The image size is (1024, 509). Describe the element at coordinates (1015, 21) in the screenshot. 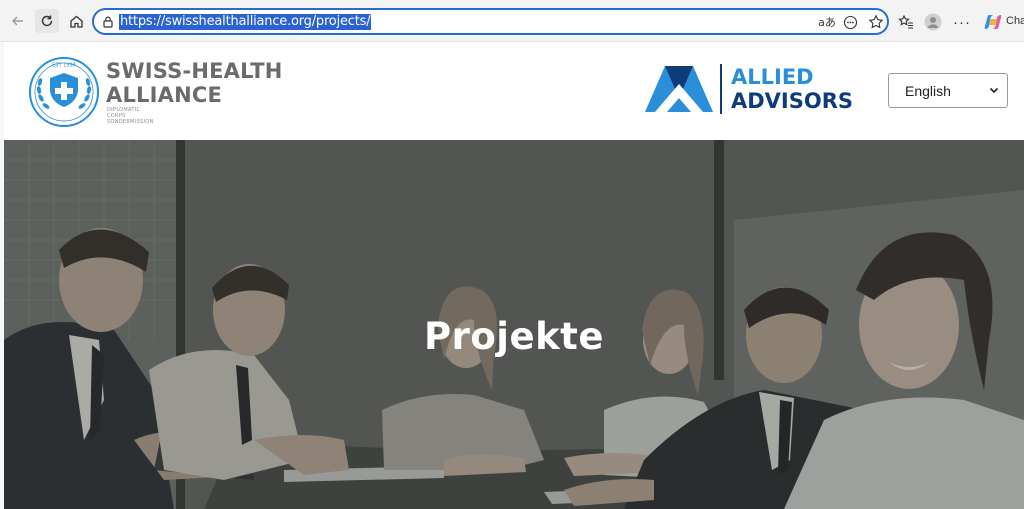

I see `copilot-label: Cha` at that location.